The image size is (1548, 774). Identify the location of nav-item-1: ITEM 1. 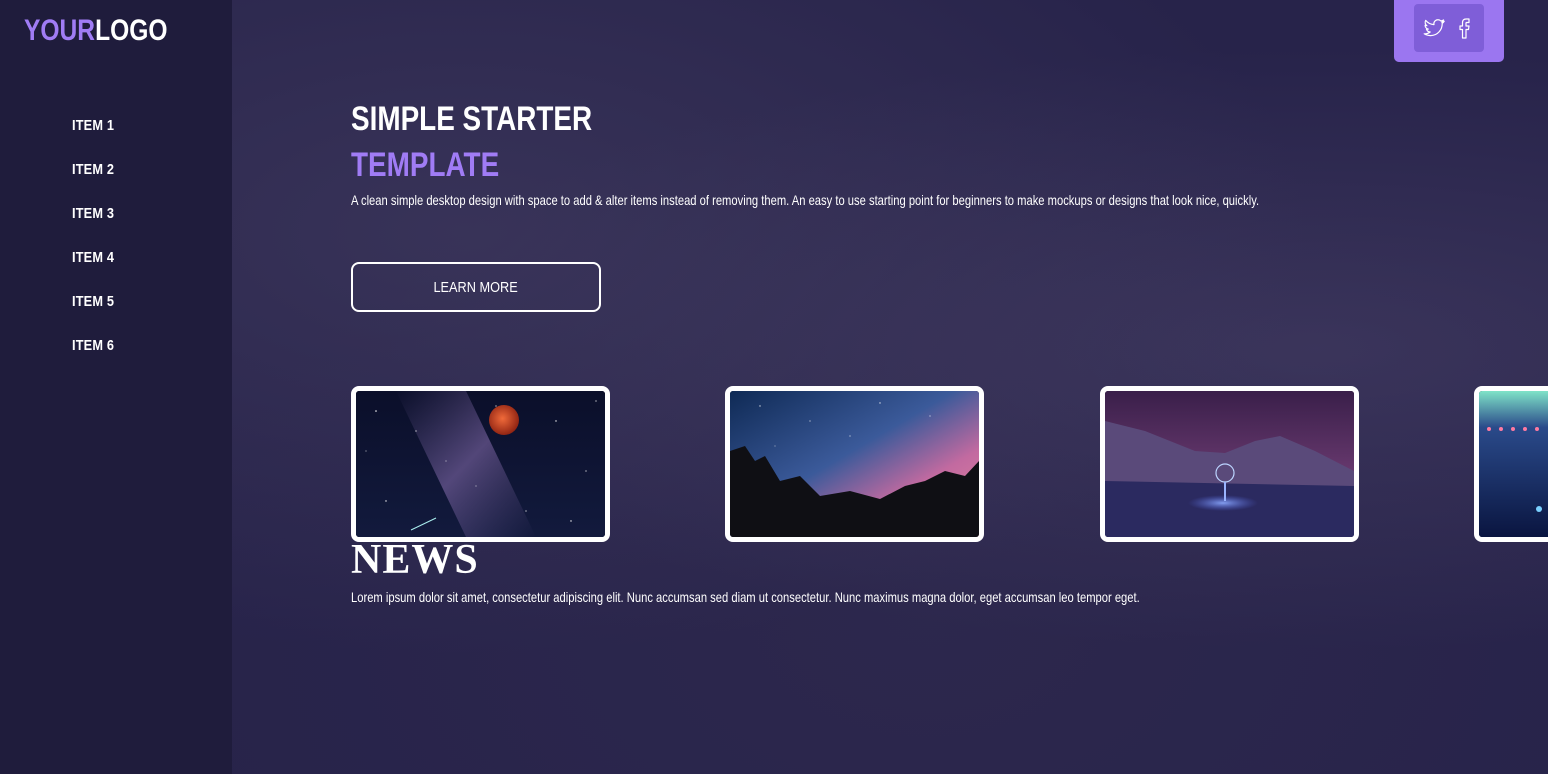
(93, 139).